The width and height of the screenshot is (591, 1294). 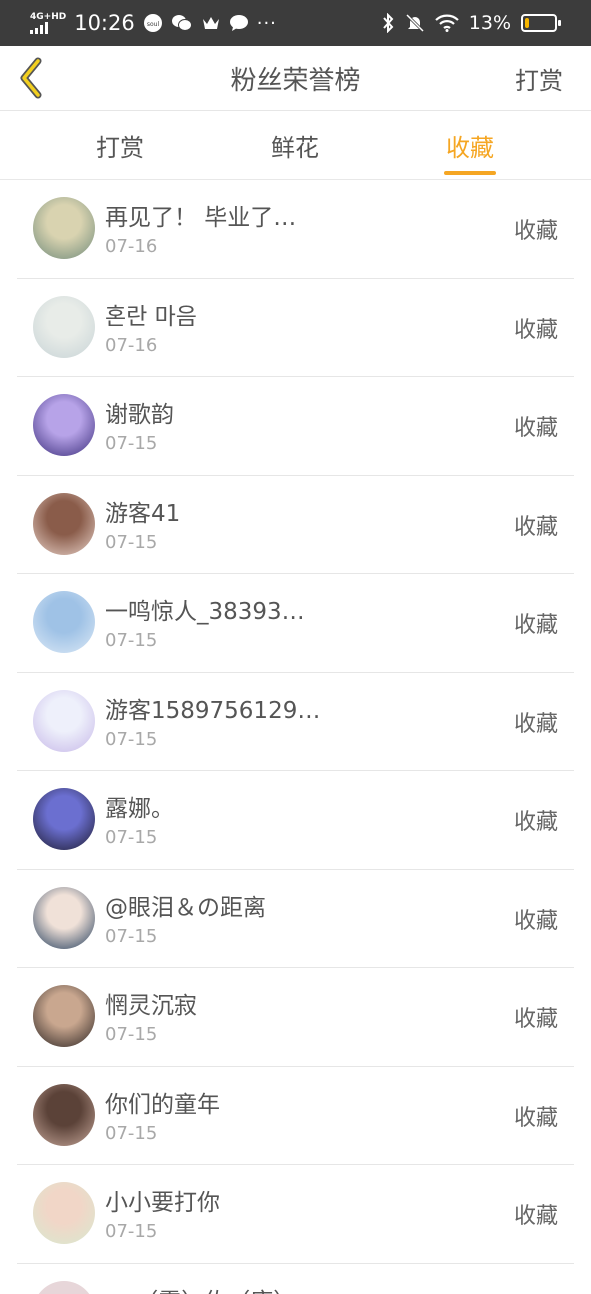 What do you see at coordinates (295, 328) in the screenshot?
I see `list-item: 혼란 마음 07-16 收藏` at bounding box center [295, 328].